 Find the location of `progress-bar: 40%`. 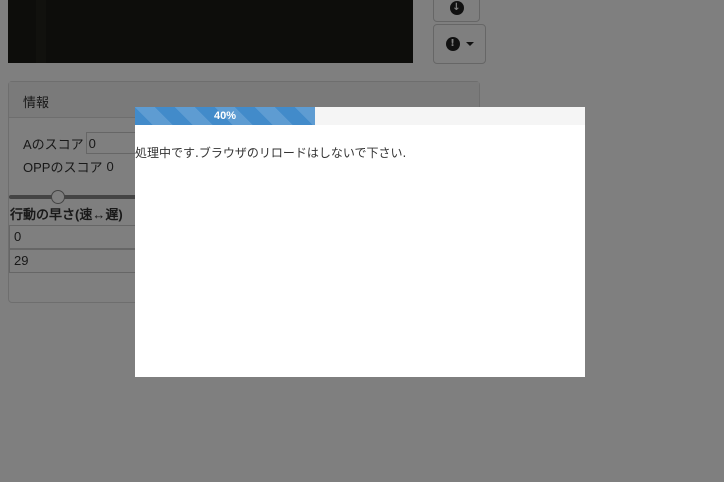

progress-bar: 40% is located at coordinates (225, 116).